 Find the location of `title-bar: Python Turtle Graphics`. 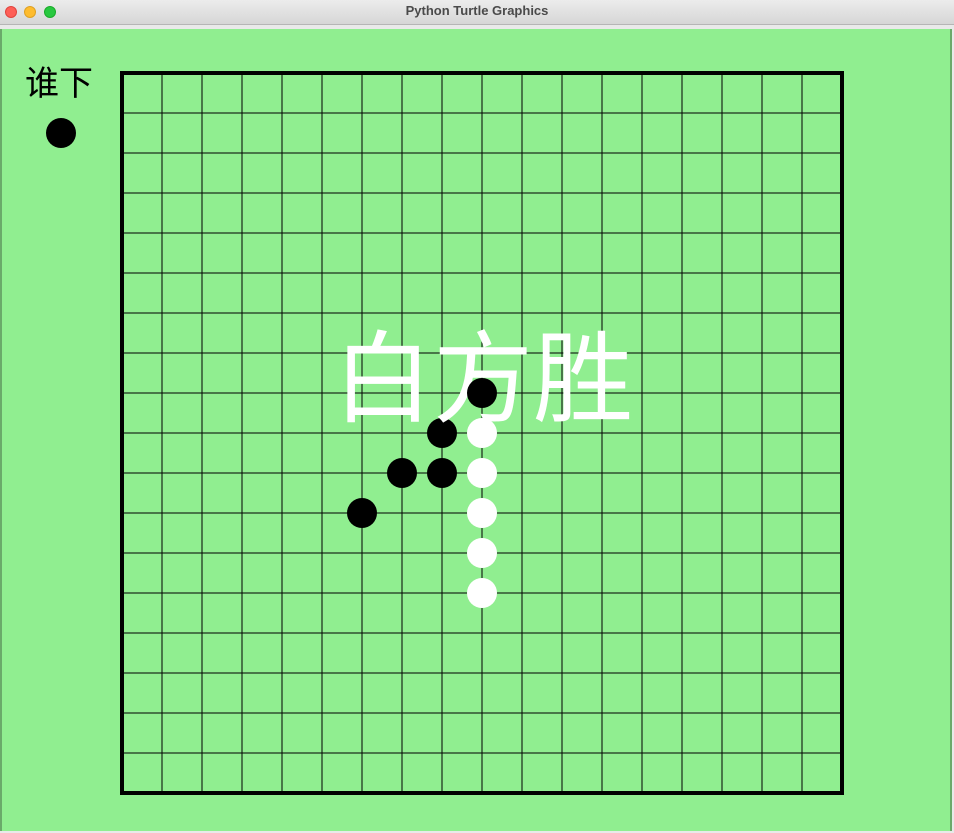

title-bar: Python Turtle Graphics is located at coordinates (477, 12).